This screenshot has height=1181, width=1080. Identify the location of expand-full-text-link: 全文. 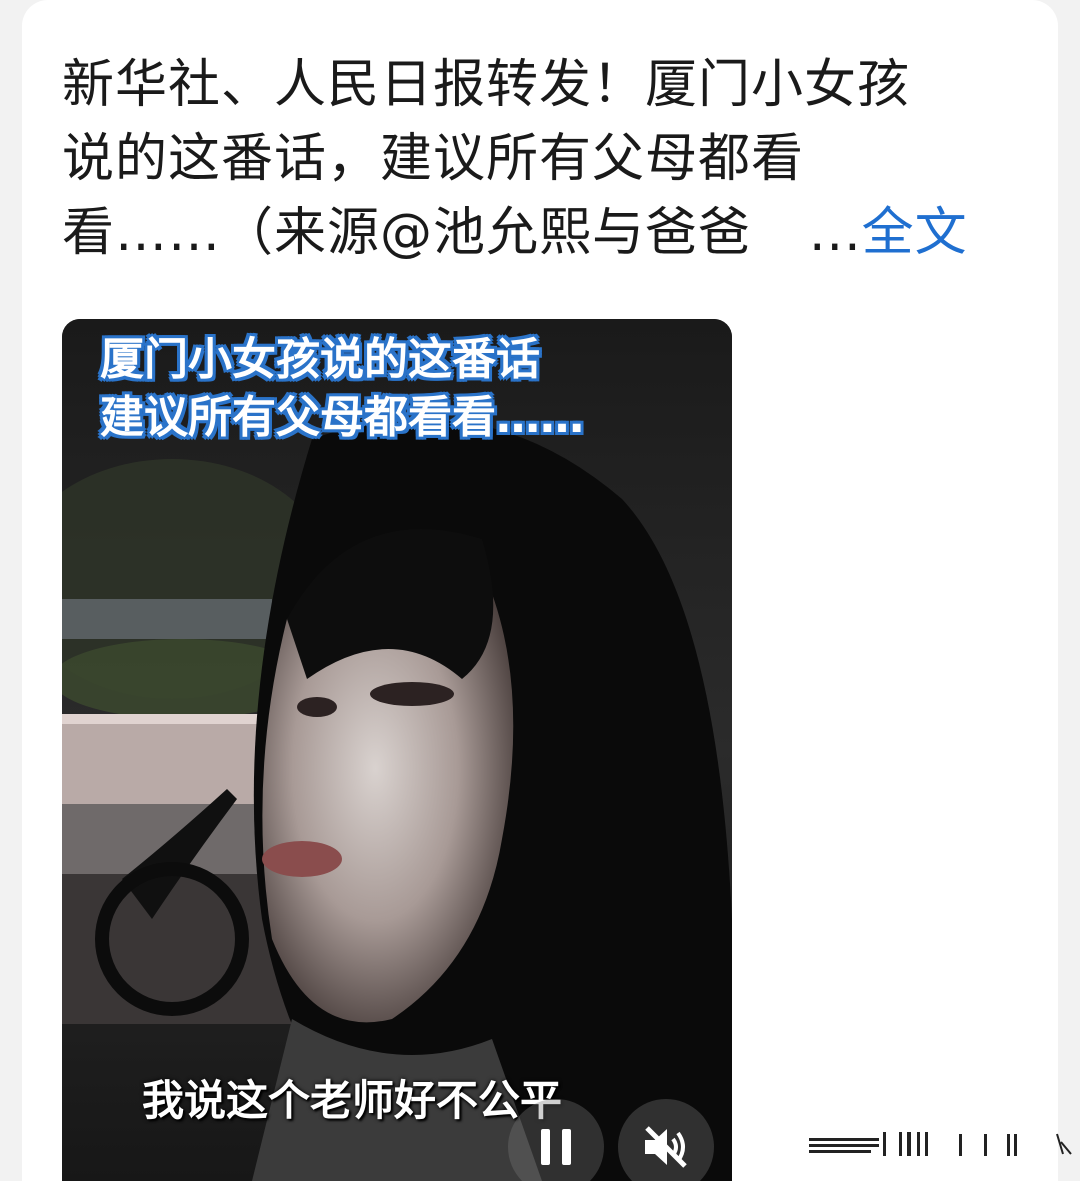
(915, 233).